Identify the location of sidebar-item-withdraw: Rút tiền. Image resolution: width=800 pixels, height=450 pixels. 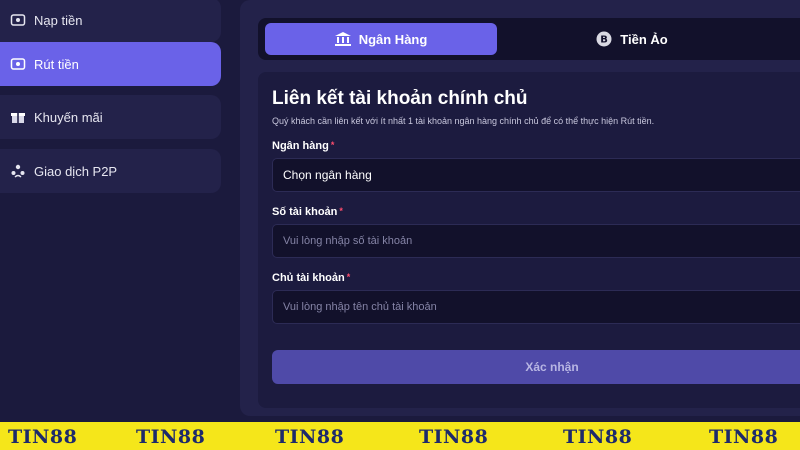
(110, 64).